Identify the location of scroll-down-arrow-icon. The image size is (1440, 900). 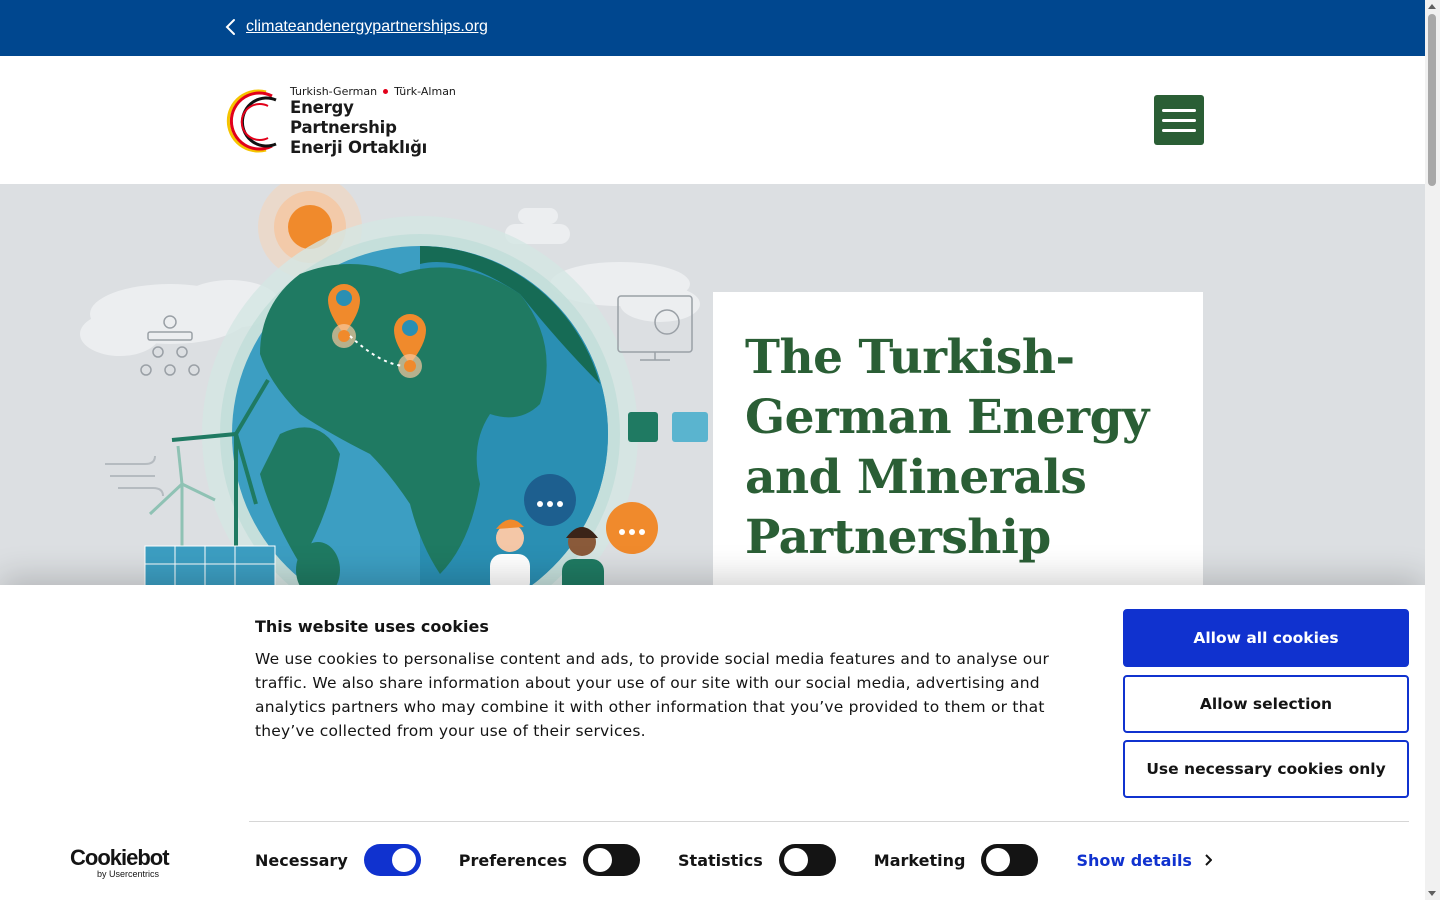
(1432, 893).